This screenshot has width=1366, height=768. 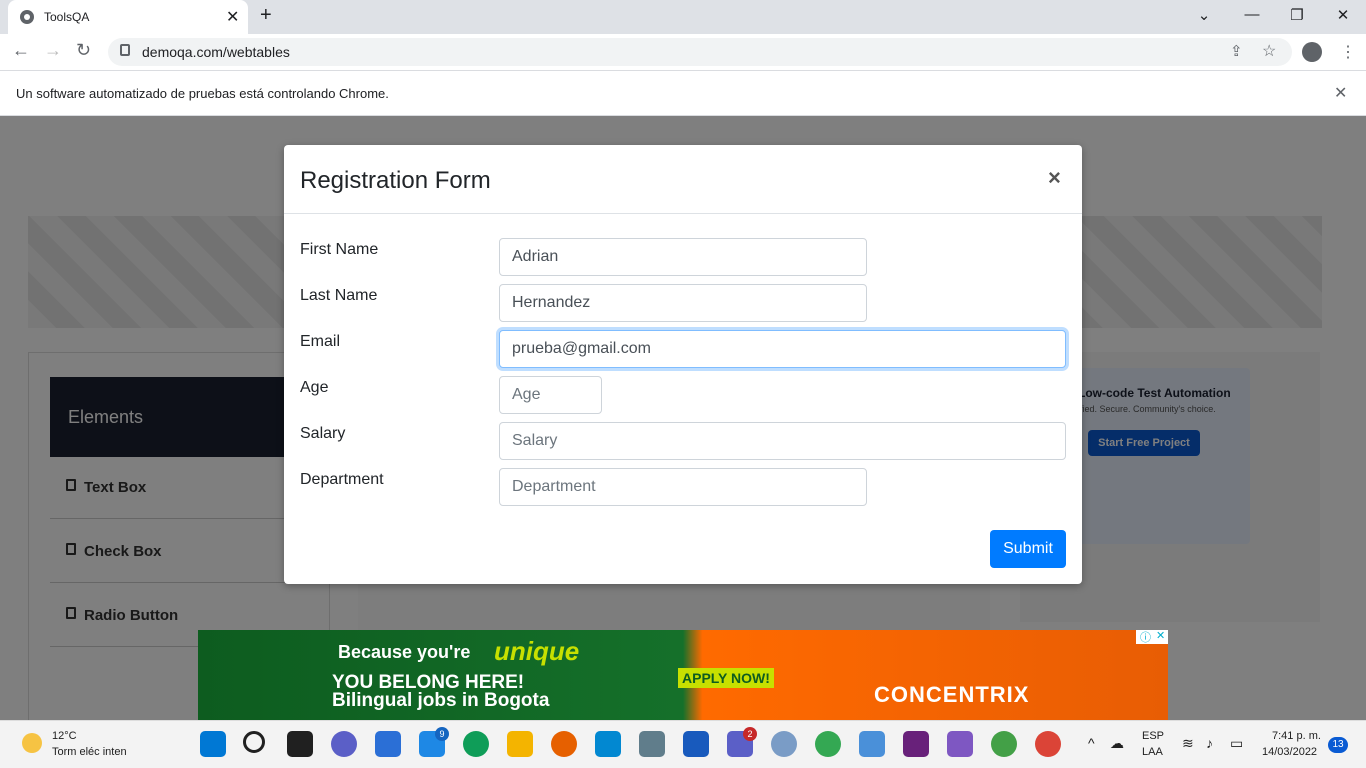 What do you see at coordinates (1145, 637) in the screenshot?
I see `ad-info-icon: ⓘ` at bounding box center [1145, 637].